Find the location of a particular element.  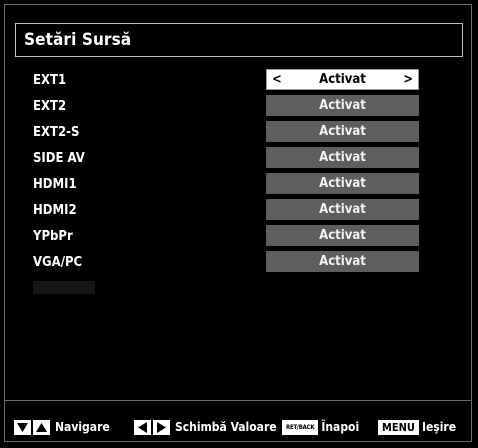

arrow-right-icon: > is located at coordinates (408, 79).